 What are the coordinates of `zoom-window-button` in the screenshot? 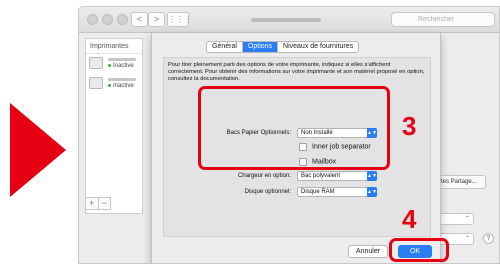 It's located at (122, 19).